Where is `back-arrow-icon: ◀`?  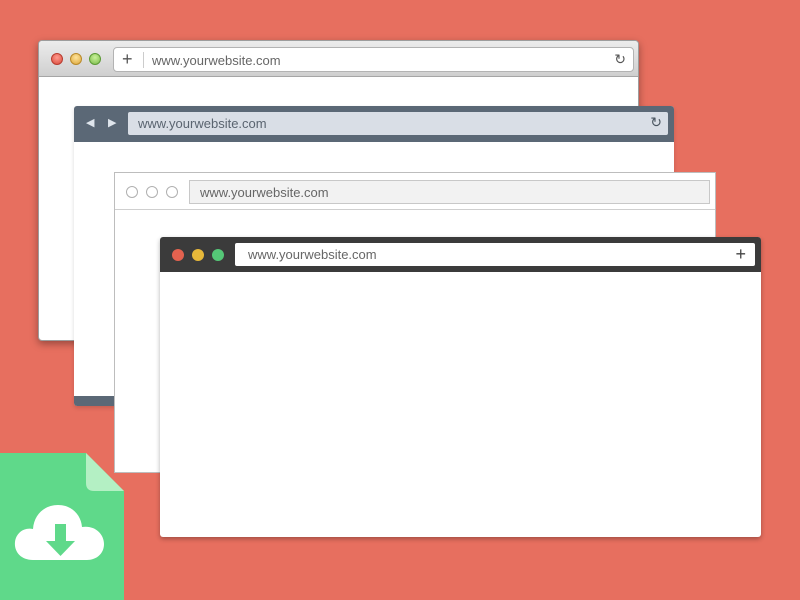
back-arrow-icon: ◀ is located at coordinates (90, 122).